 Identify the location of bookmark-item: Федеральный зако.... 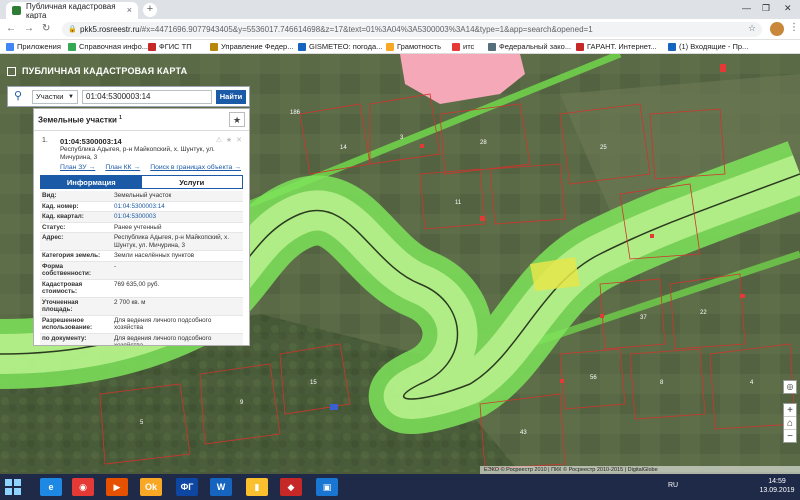
(529, 46).